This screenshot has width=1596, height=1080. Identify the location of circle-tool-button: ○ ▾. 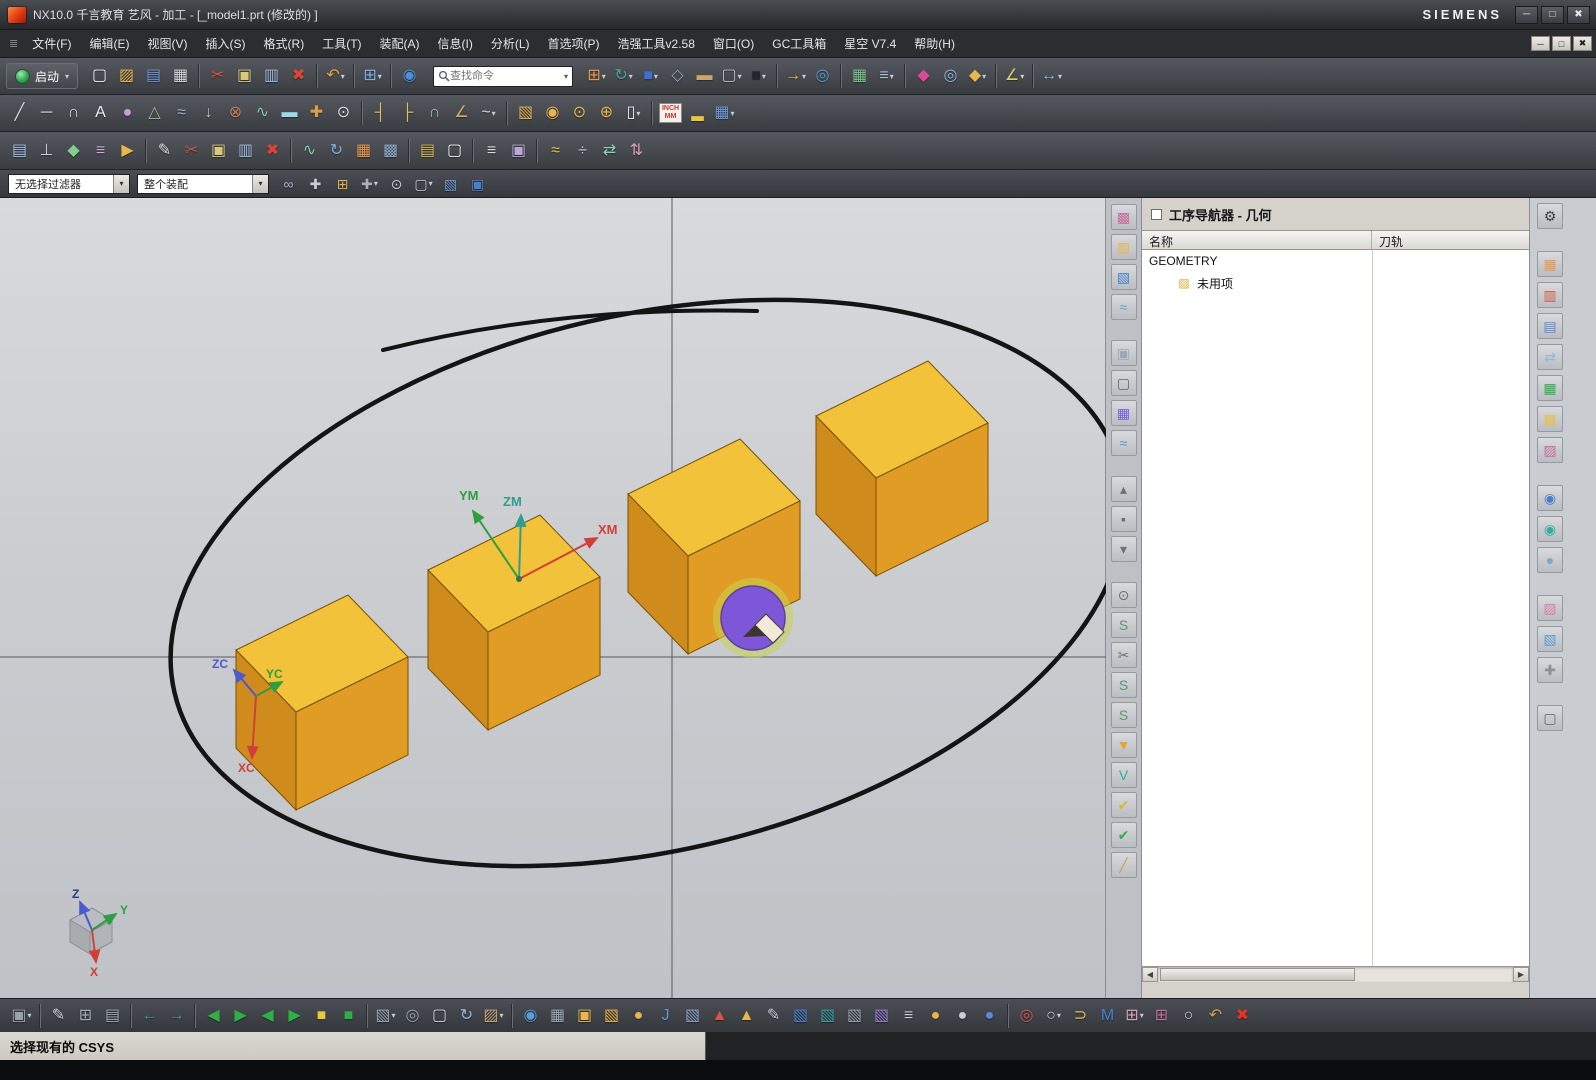
(1053, 1015).